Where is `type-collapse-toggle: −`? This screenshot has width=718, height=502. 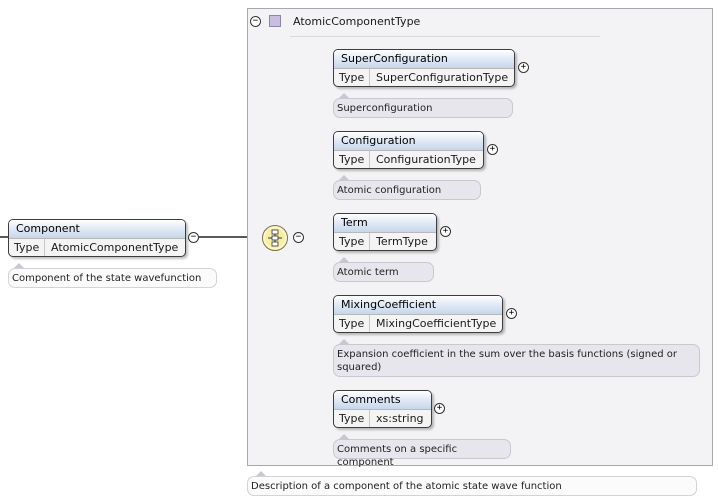 type-collapse-toggle: − is located at coordinates (255, 21).